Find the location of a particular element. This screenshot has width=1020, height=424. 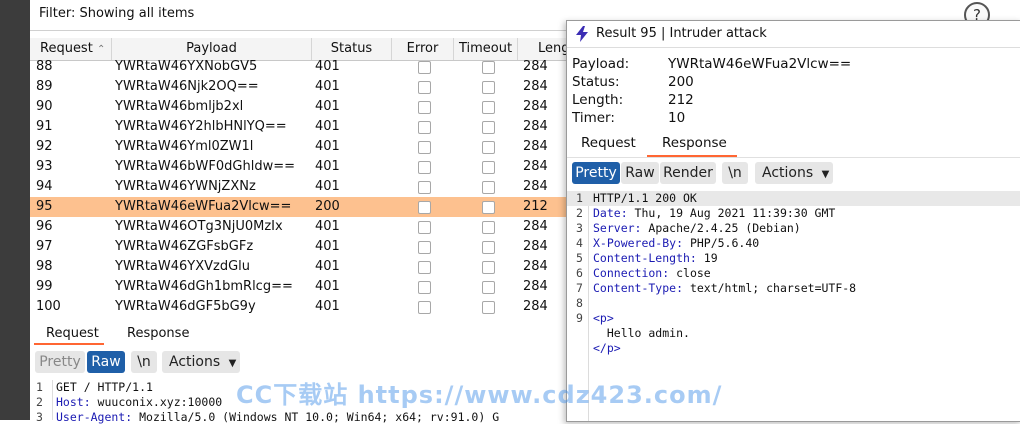

response-line: 7 Content-Type: text/html; charset=UTF-8 is located at coordinates (793, 288).